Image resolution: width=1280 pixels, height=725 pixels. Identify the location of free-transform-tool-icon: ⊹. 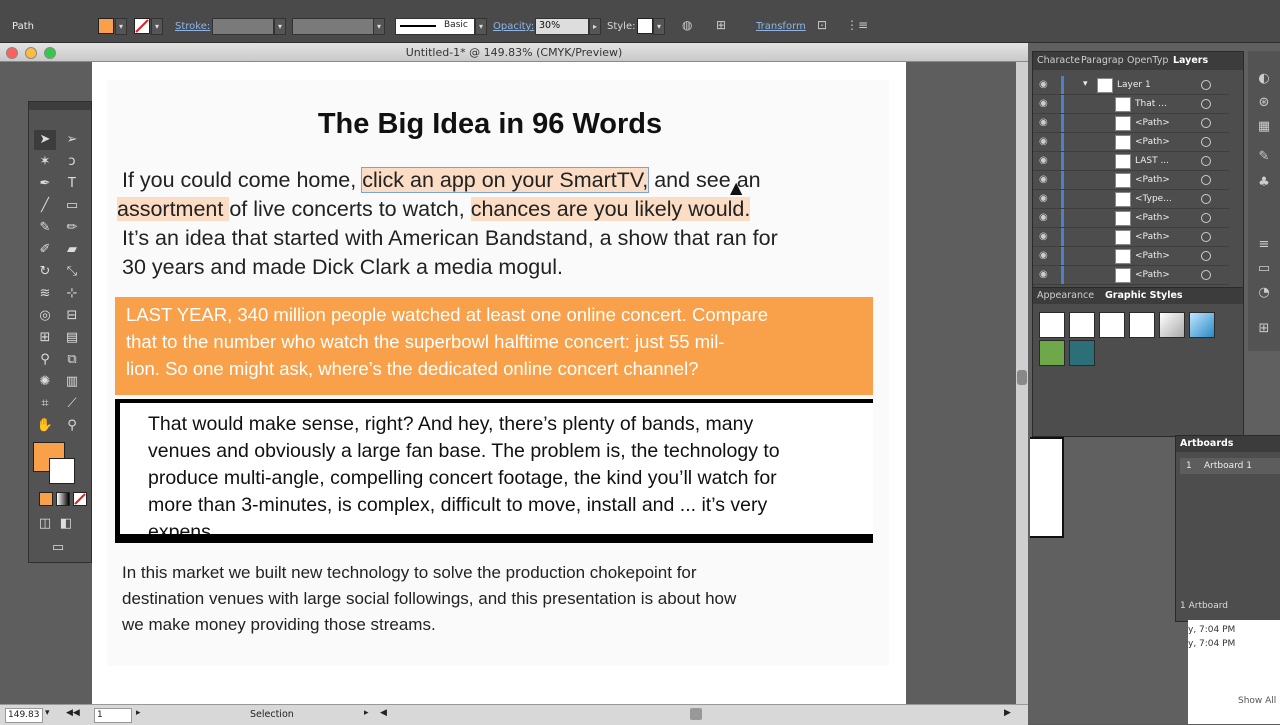
(72, 294).